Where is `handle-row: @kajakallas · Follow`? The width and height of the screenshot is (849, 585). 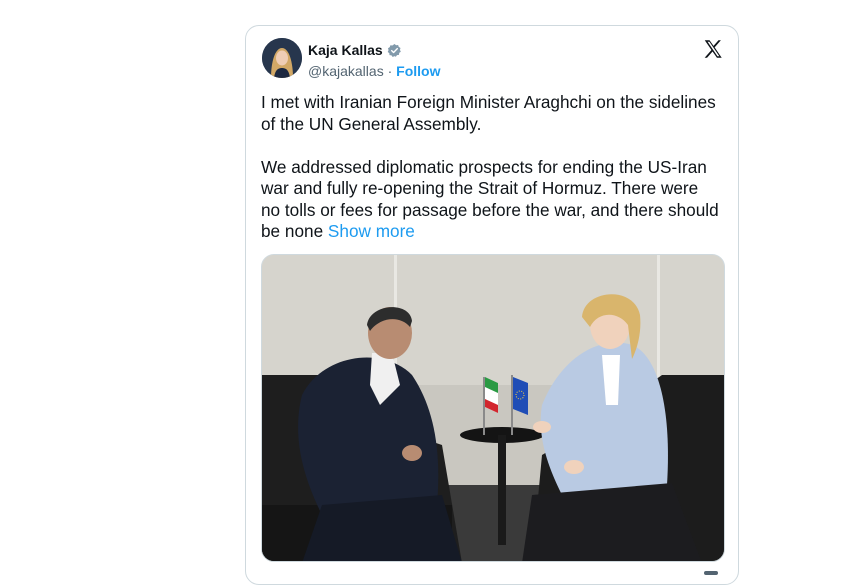 handle-row: @kajakallas · Follow is located at coordinates (374, 71).